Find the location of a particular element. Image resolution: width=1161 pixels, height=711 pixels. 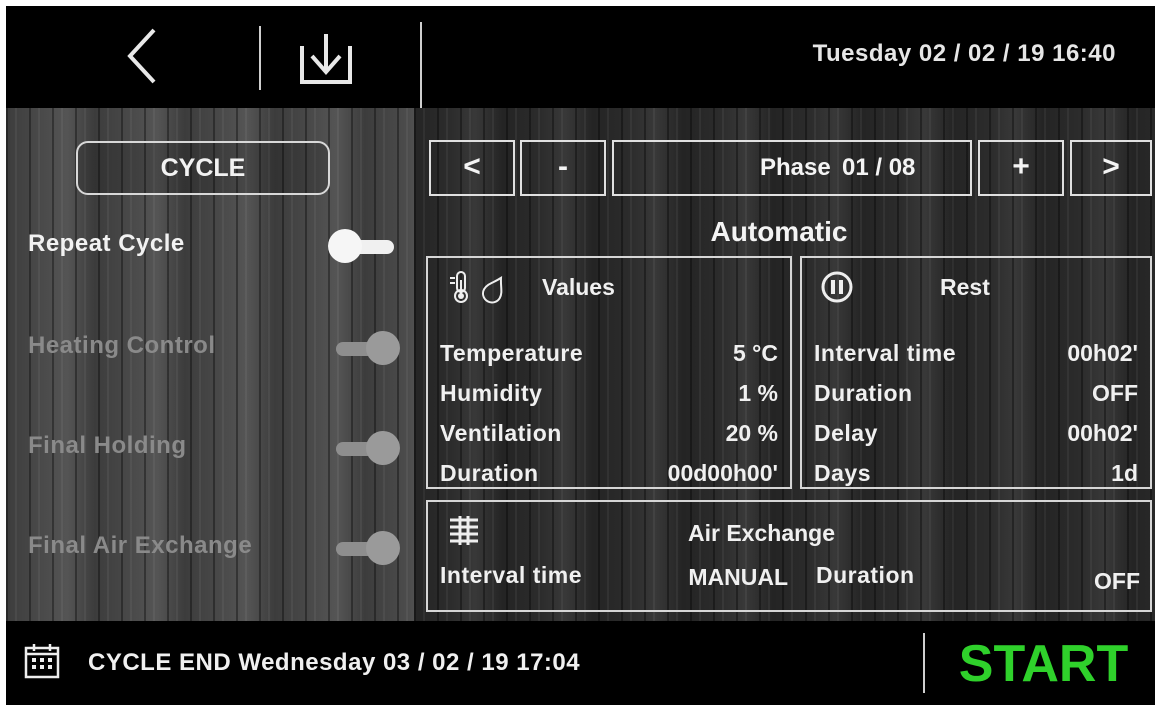

row-value: OFF is located at coordinates (1048, 393).